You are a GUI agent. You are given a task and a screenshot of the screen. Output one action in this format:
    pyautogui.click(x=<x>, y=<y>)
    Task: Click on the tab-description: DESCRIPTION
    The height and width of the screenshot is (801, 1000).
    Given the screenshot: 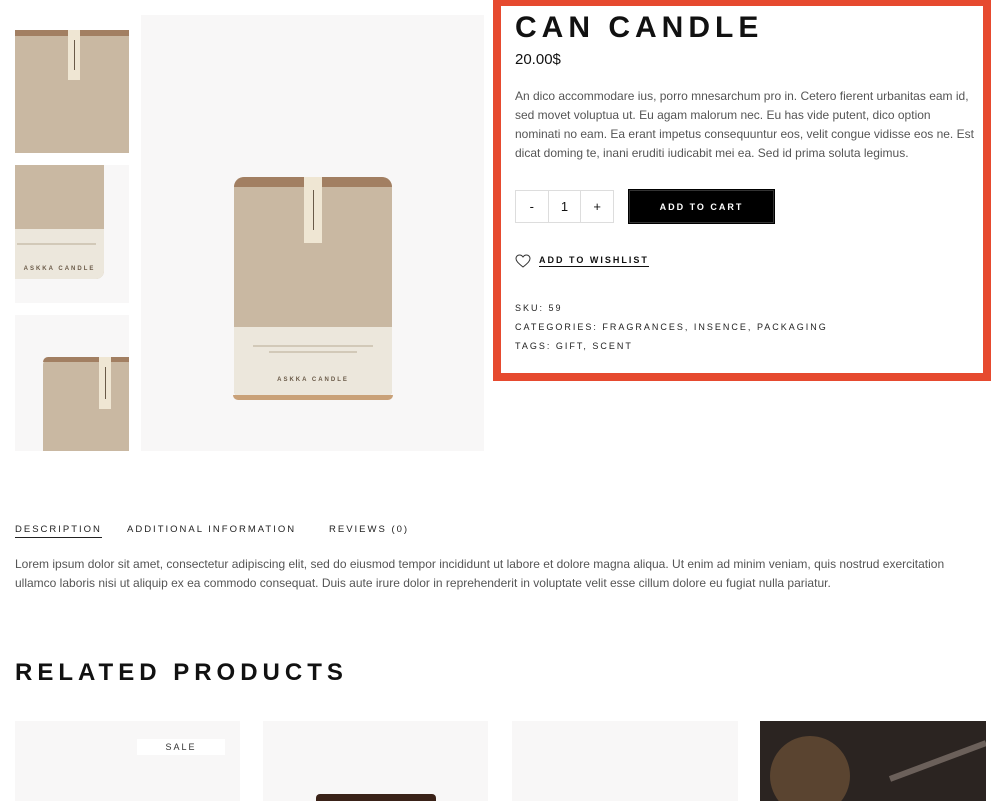 What is the action you would take?
    pyautogui.click(x=58, y=531)
    